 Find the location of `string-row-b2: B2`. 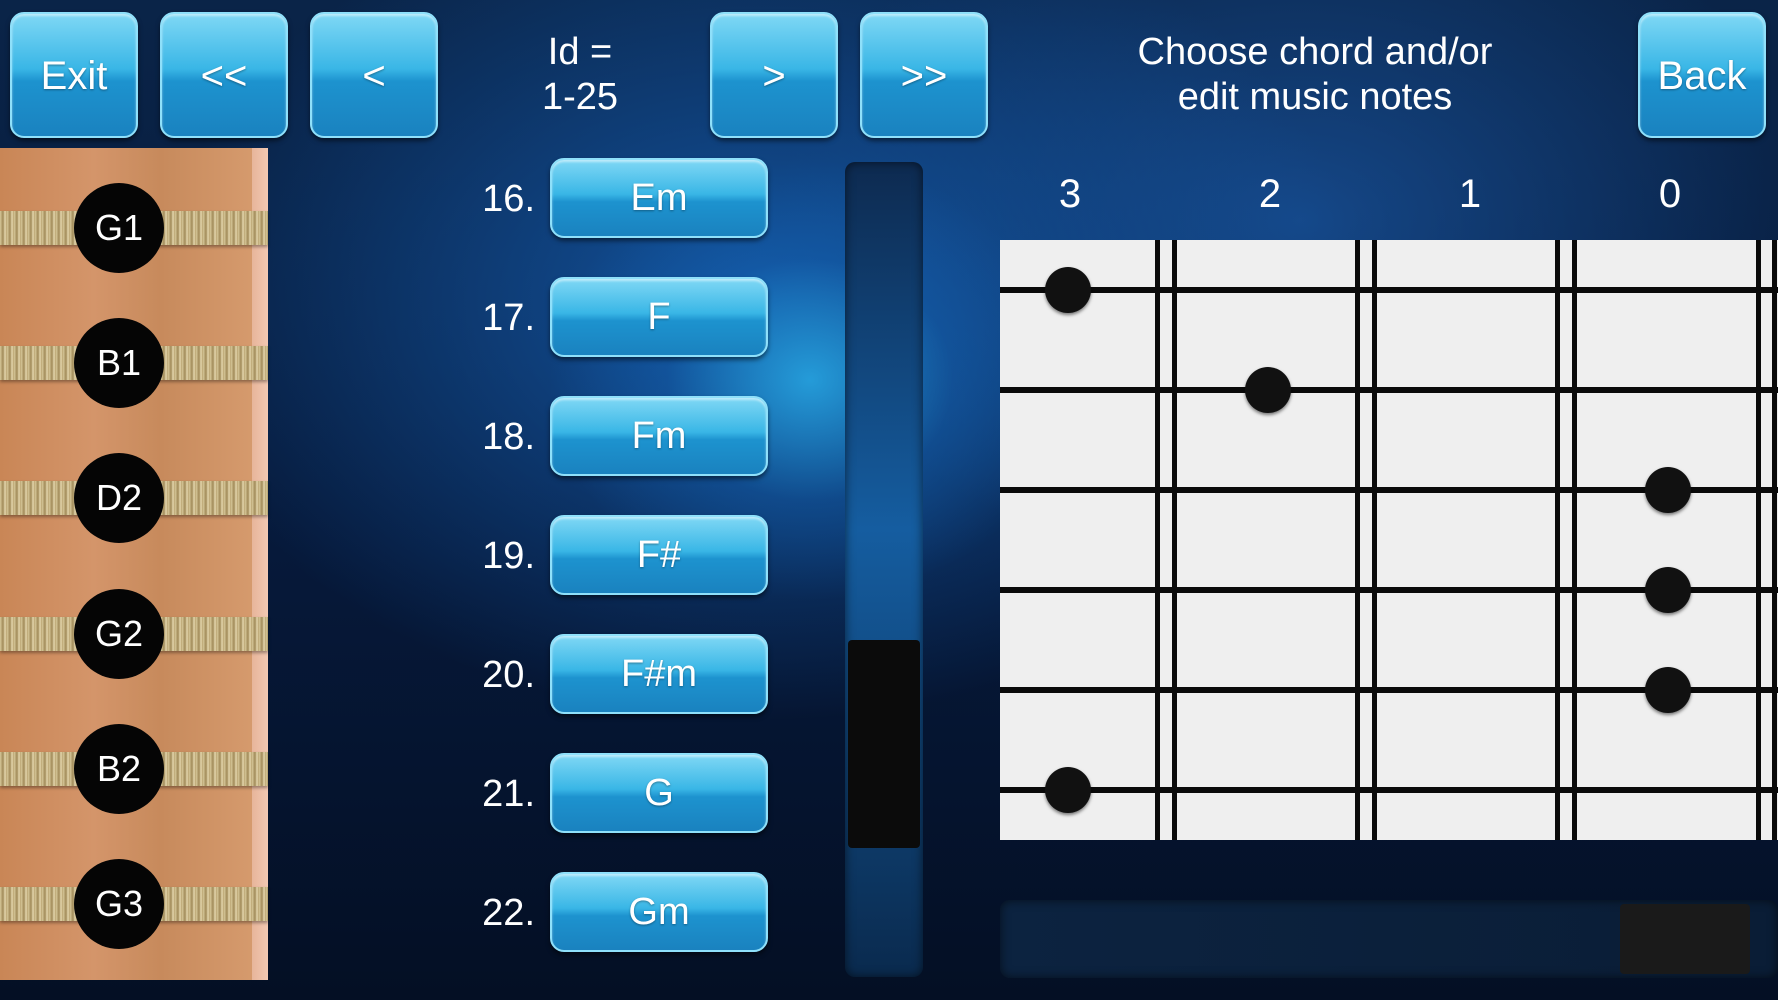

string-row-b2: B2 is located at coordinates (134, 769).